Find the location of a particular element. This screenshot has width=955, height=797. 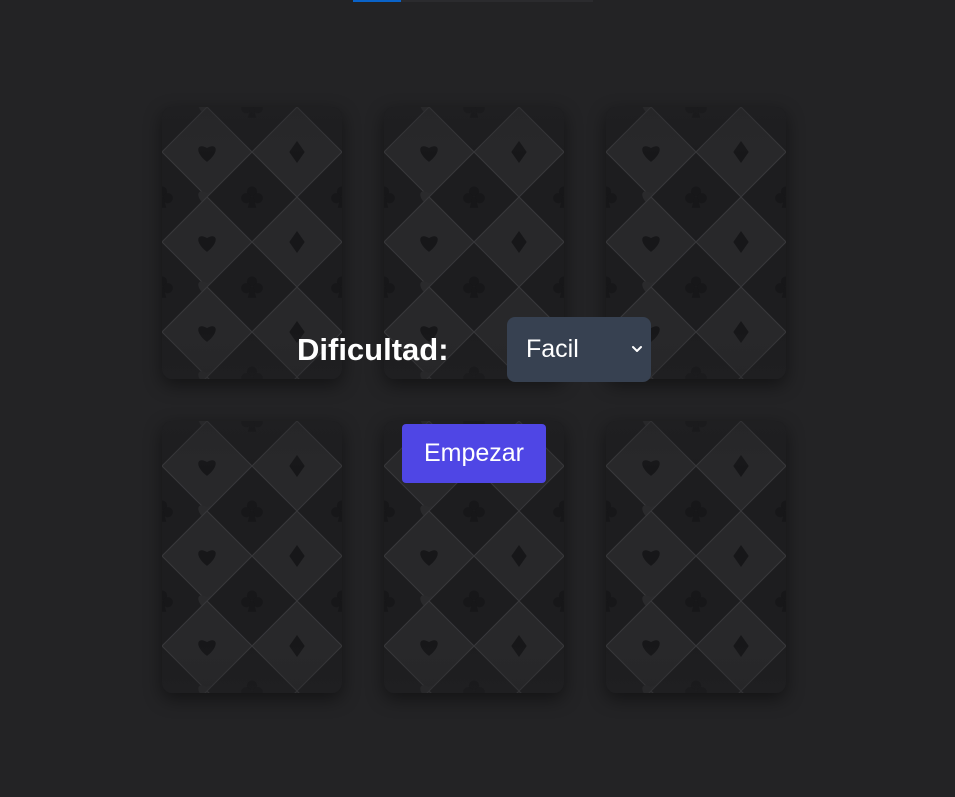

difficulty-select: Facil is located at coordinates (579, 349).